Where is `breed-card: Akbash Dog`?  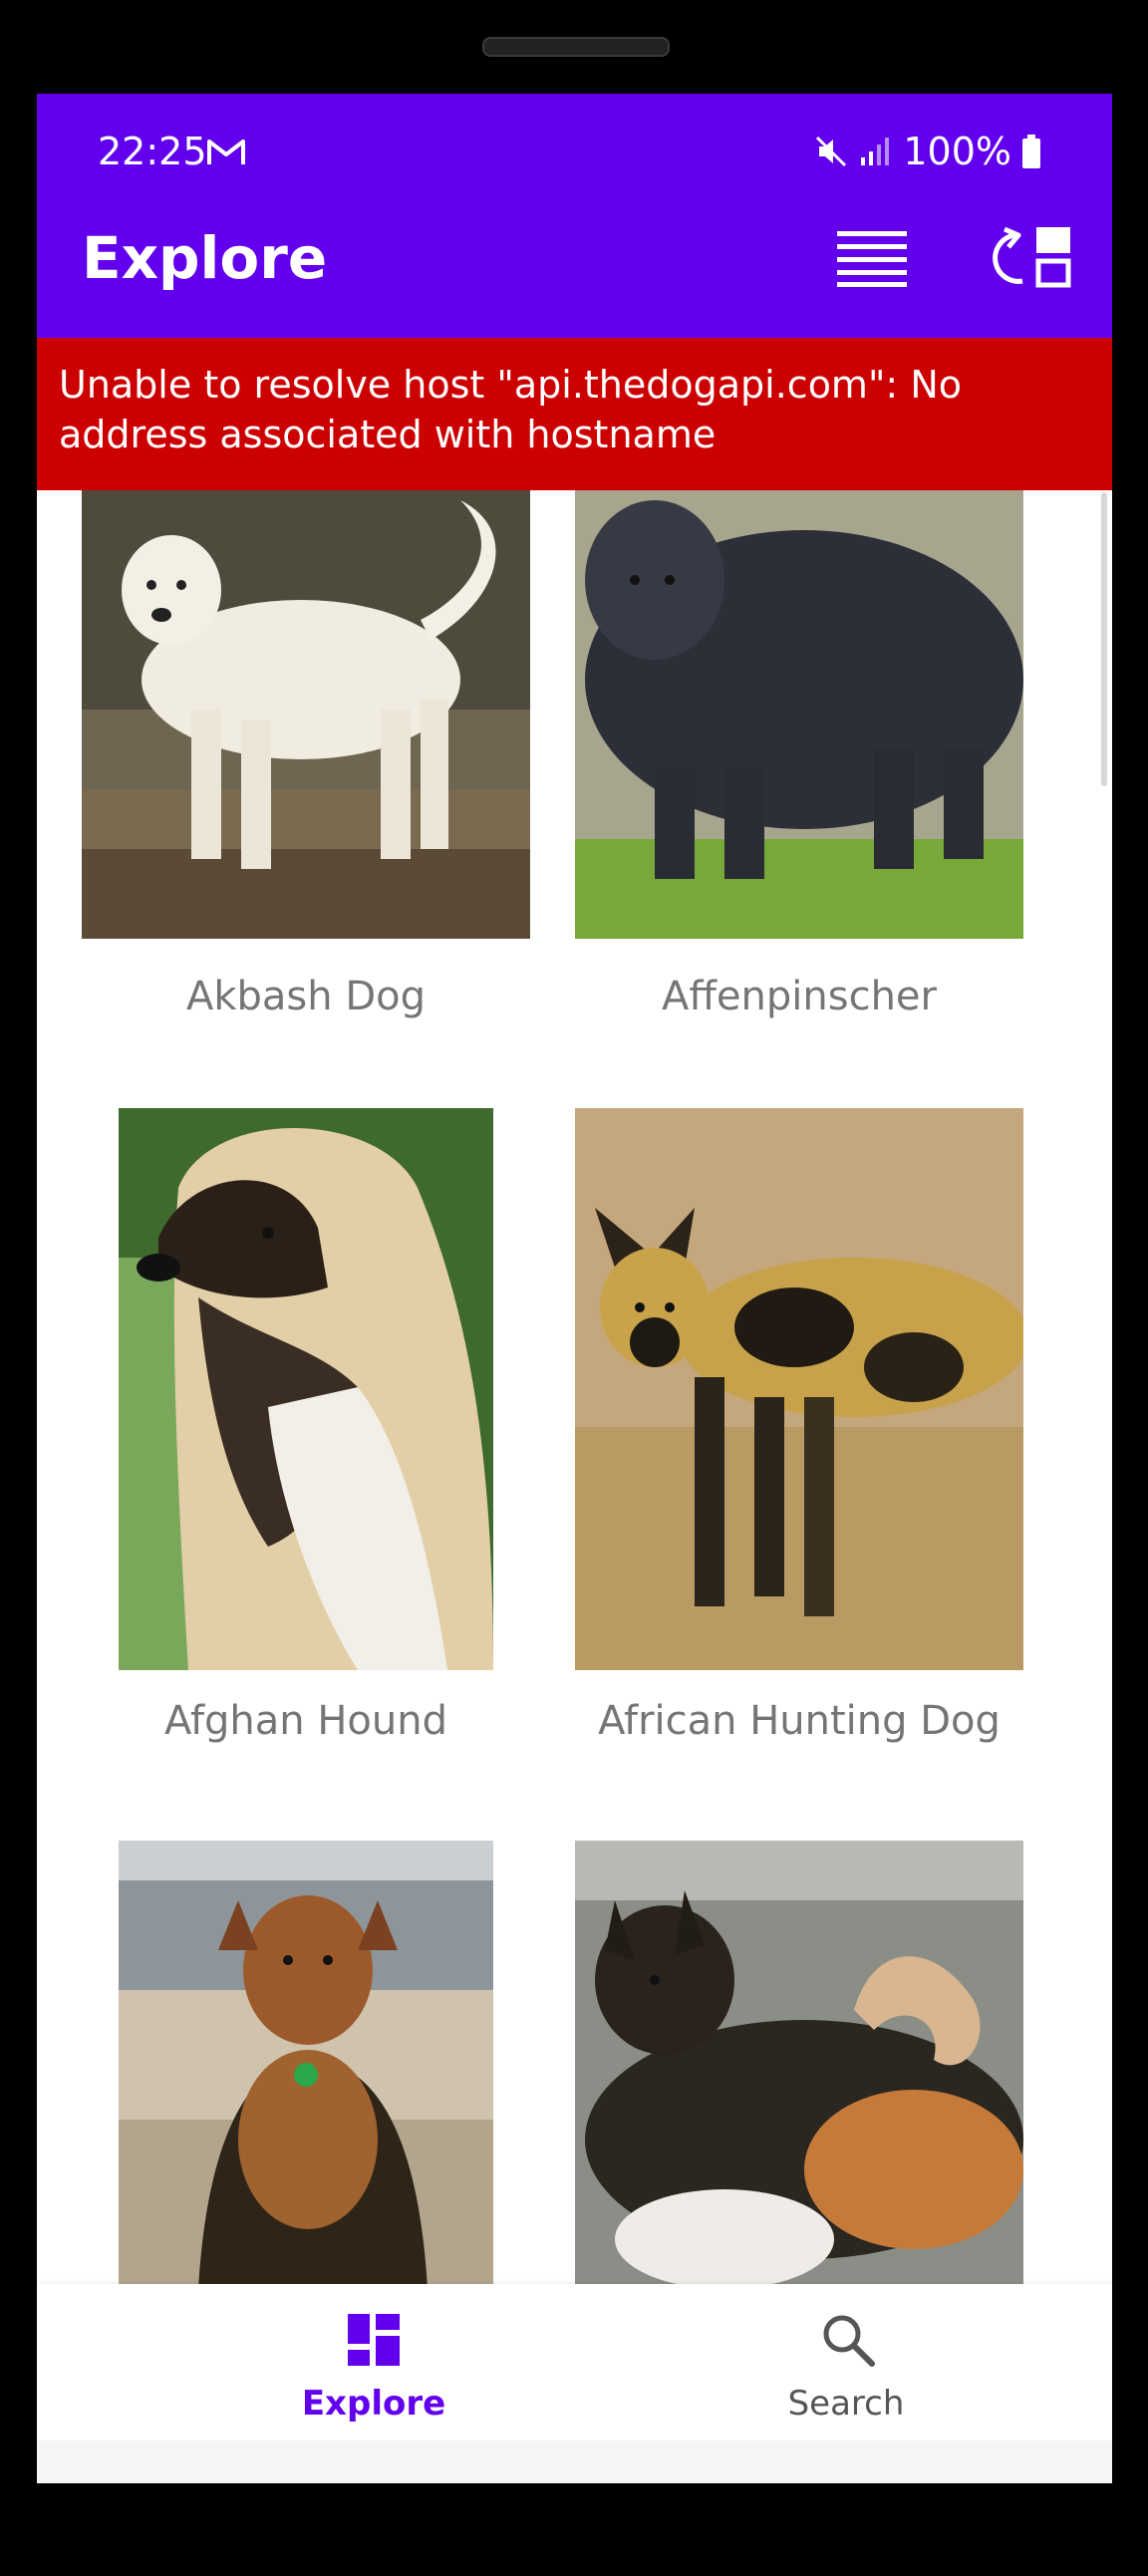 breed-card: Akbash Dog is located at coordinates (306, 789).